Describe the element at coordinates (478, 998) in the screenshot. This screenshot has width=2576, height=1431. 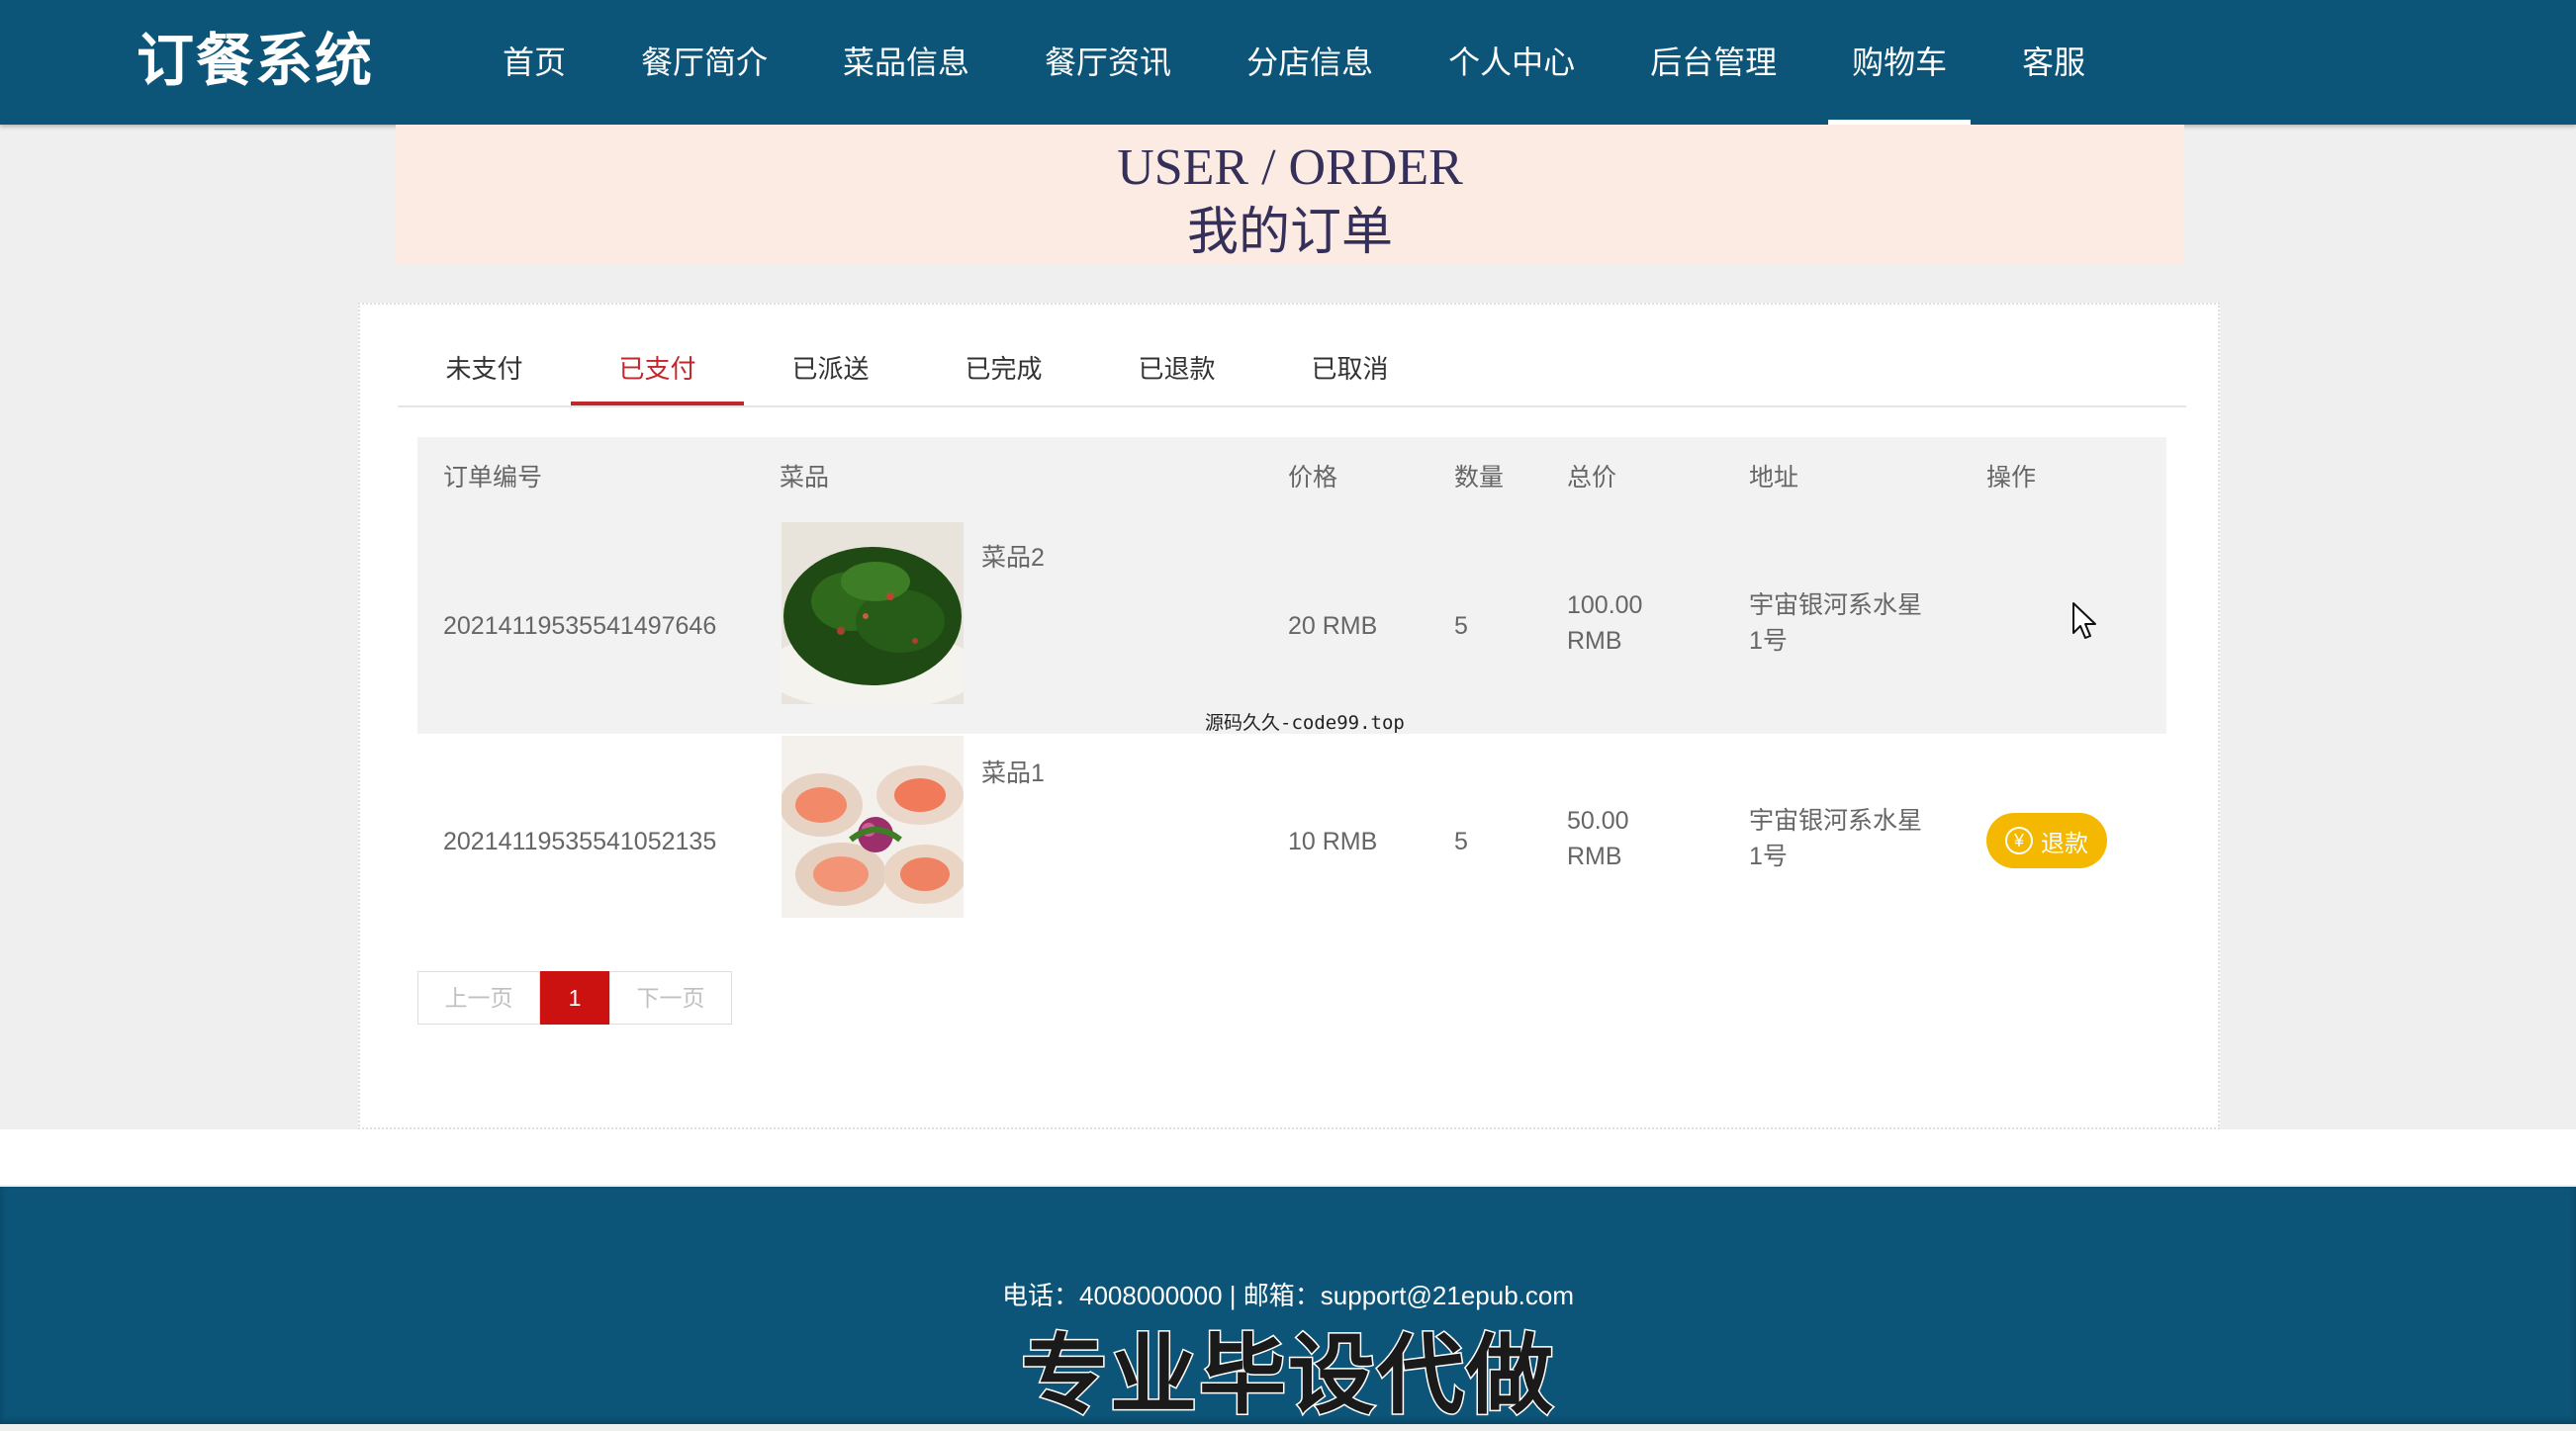
I see `prev-page-button: 上一页` at that location.